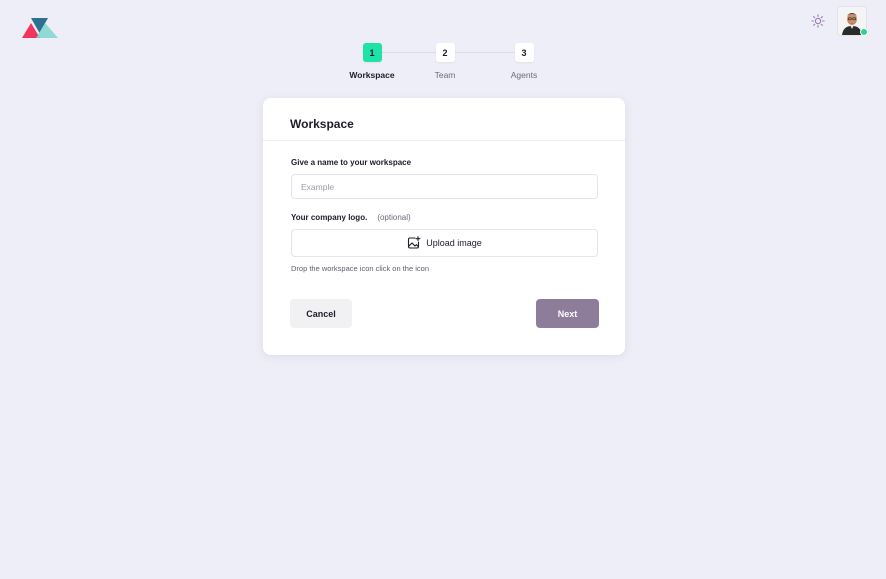  I want to click on image-plus-icon, so click(414, 242).